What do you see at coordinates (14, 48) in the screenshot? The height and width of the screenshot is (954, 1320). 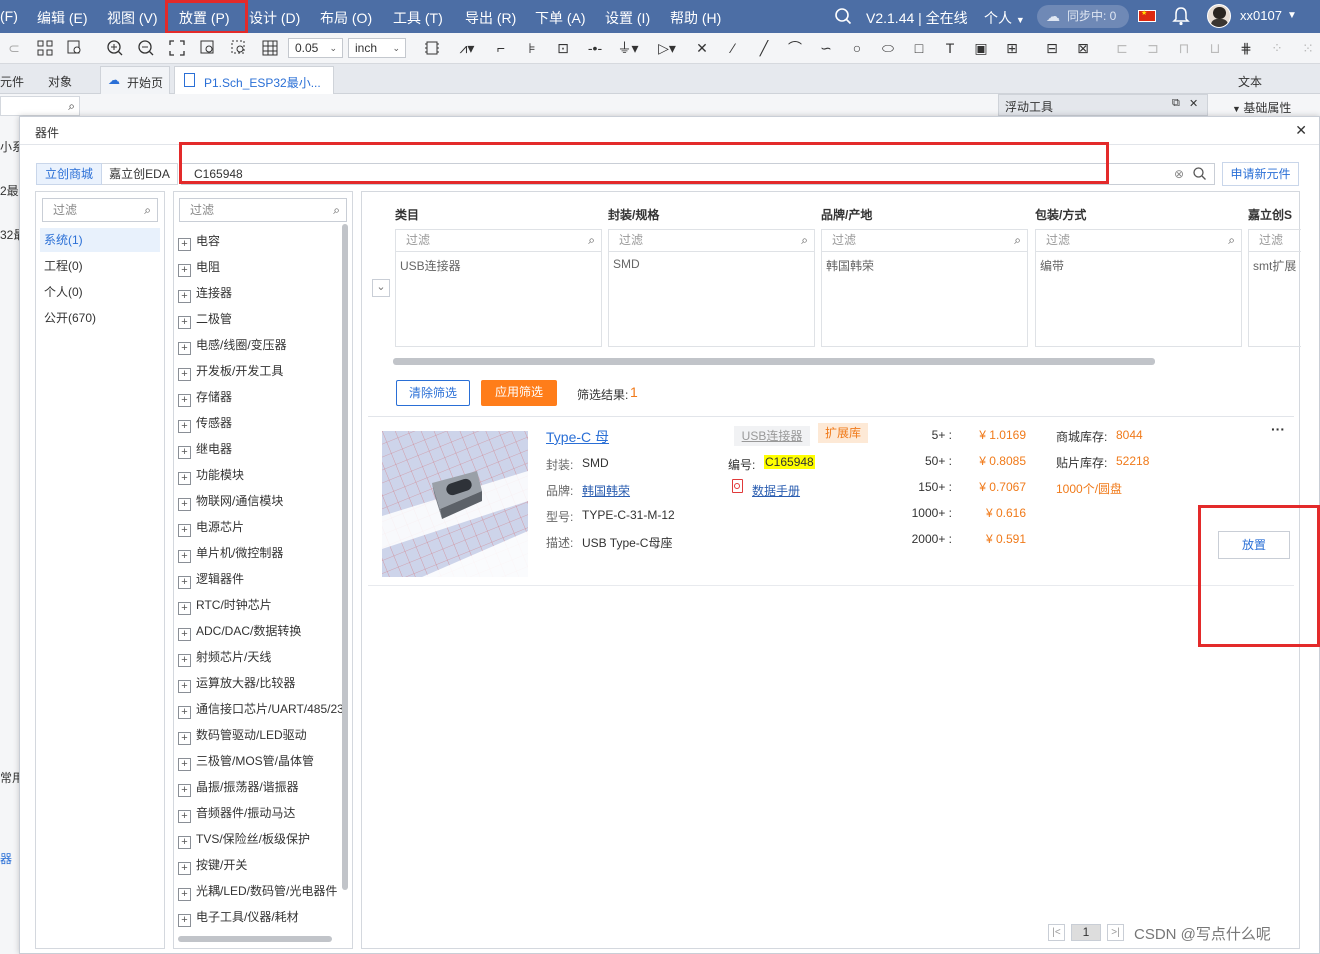 I see `undo-icon: ⊂` at bounding box center [14, 48].